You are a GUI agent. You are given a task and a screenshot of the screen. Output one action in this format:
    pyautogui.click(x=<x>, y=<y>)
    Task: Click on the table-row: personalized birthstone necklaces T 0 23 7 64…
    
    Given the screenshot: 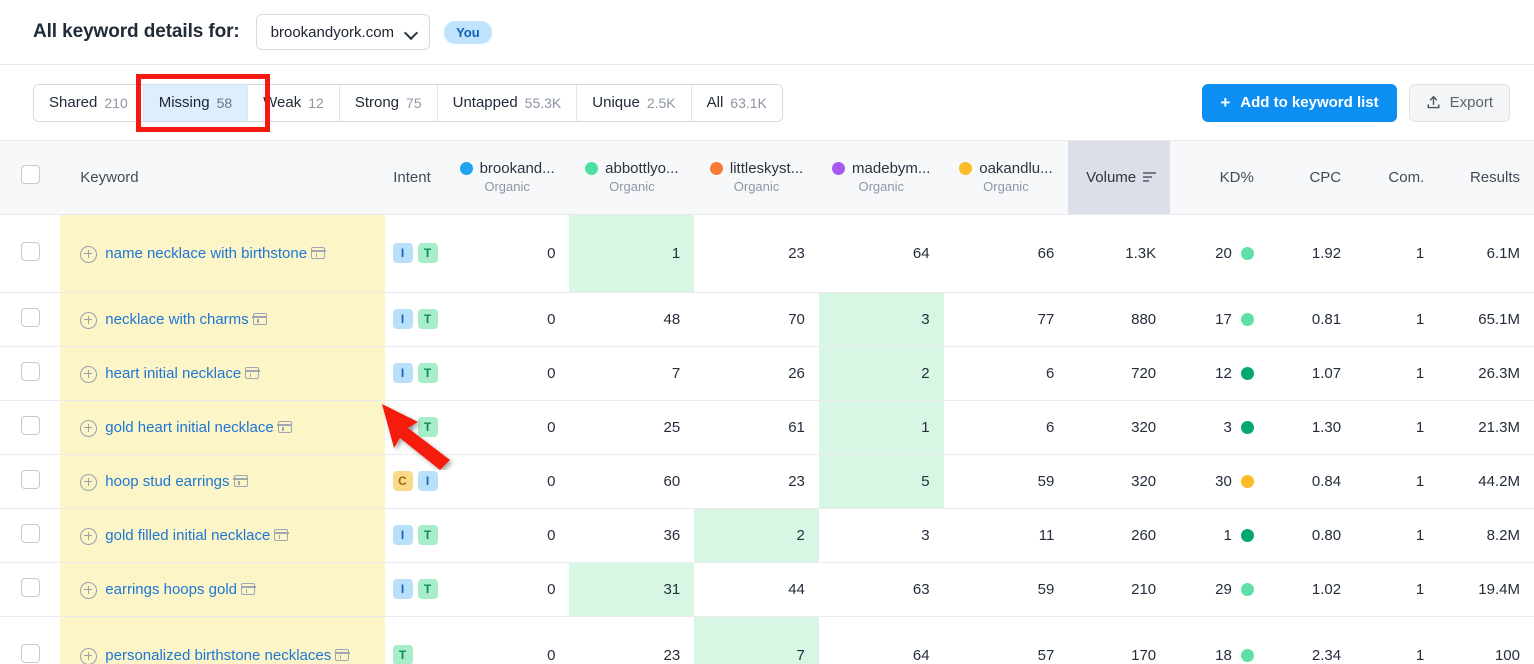 What is the action you would take?
    pyautogui.click(x=767, y=640)
    